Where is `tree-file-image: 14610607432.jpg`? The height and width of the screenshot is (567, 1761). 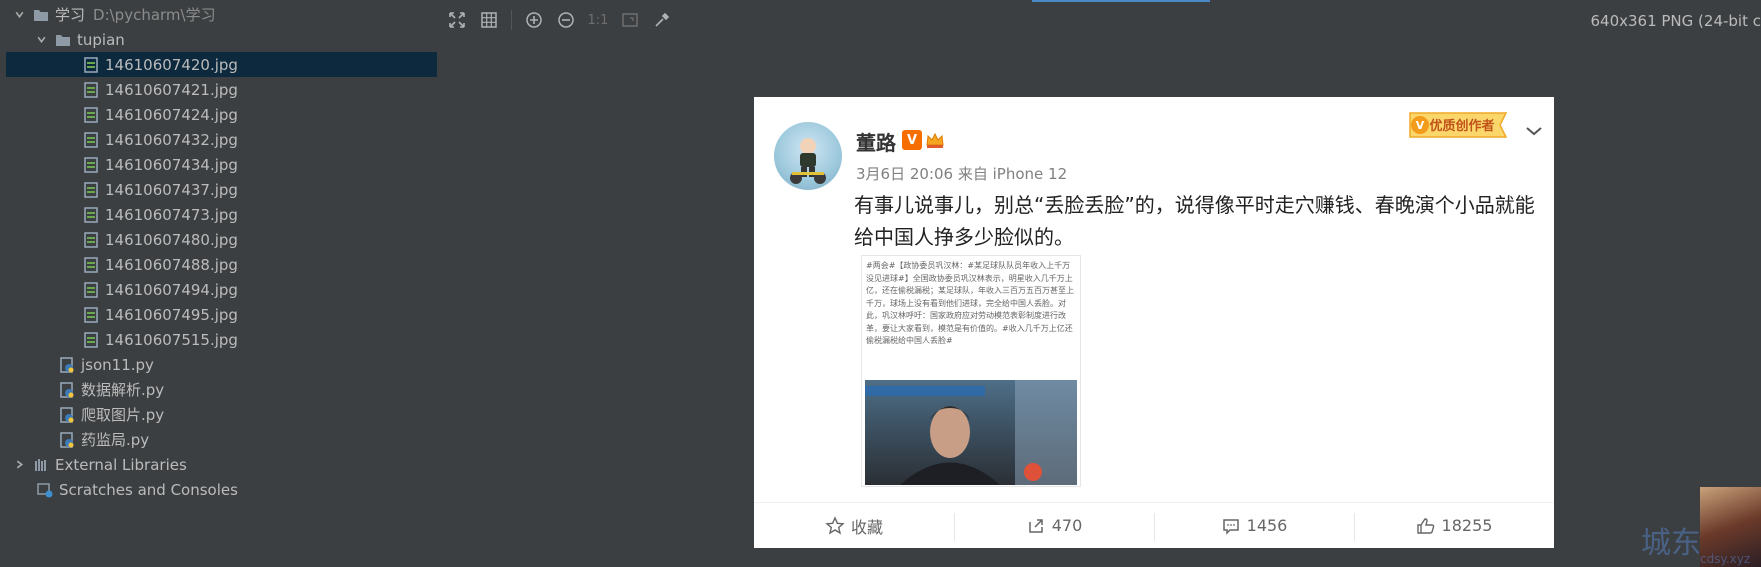
tree-file-image: 14610607432.jpg is located at coordinates (218, 139).